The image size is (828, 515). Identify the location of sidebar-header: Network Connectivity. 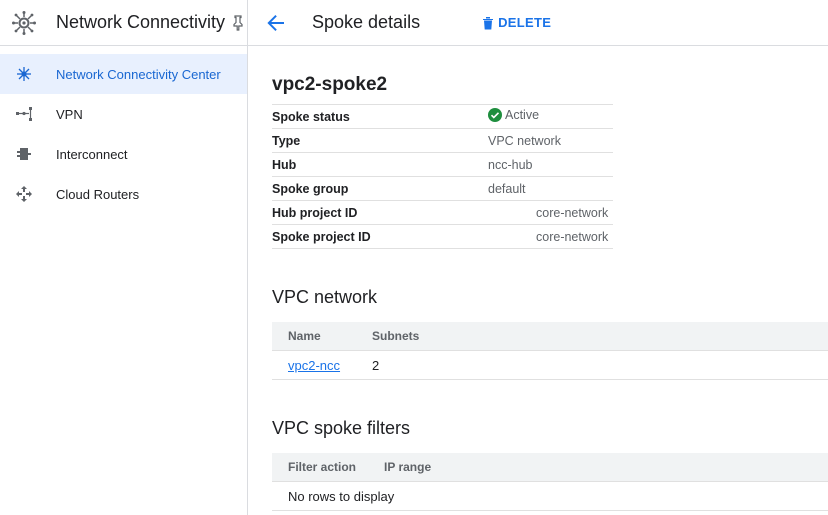
(123, 23).